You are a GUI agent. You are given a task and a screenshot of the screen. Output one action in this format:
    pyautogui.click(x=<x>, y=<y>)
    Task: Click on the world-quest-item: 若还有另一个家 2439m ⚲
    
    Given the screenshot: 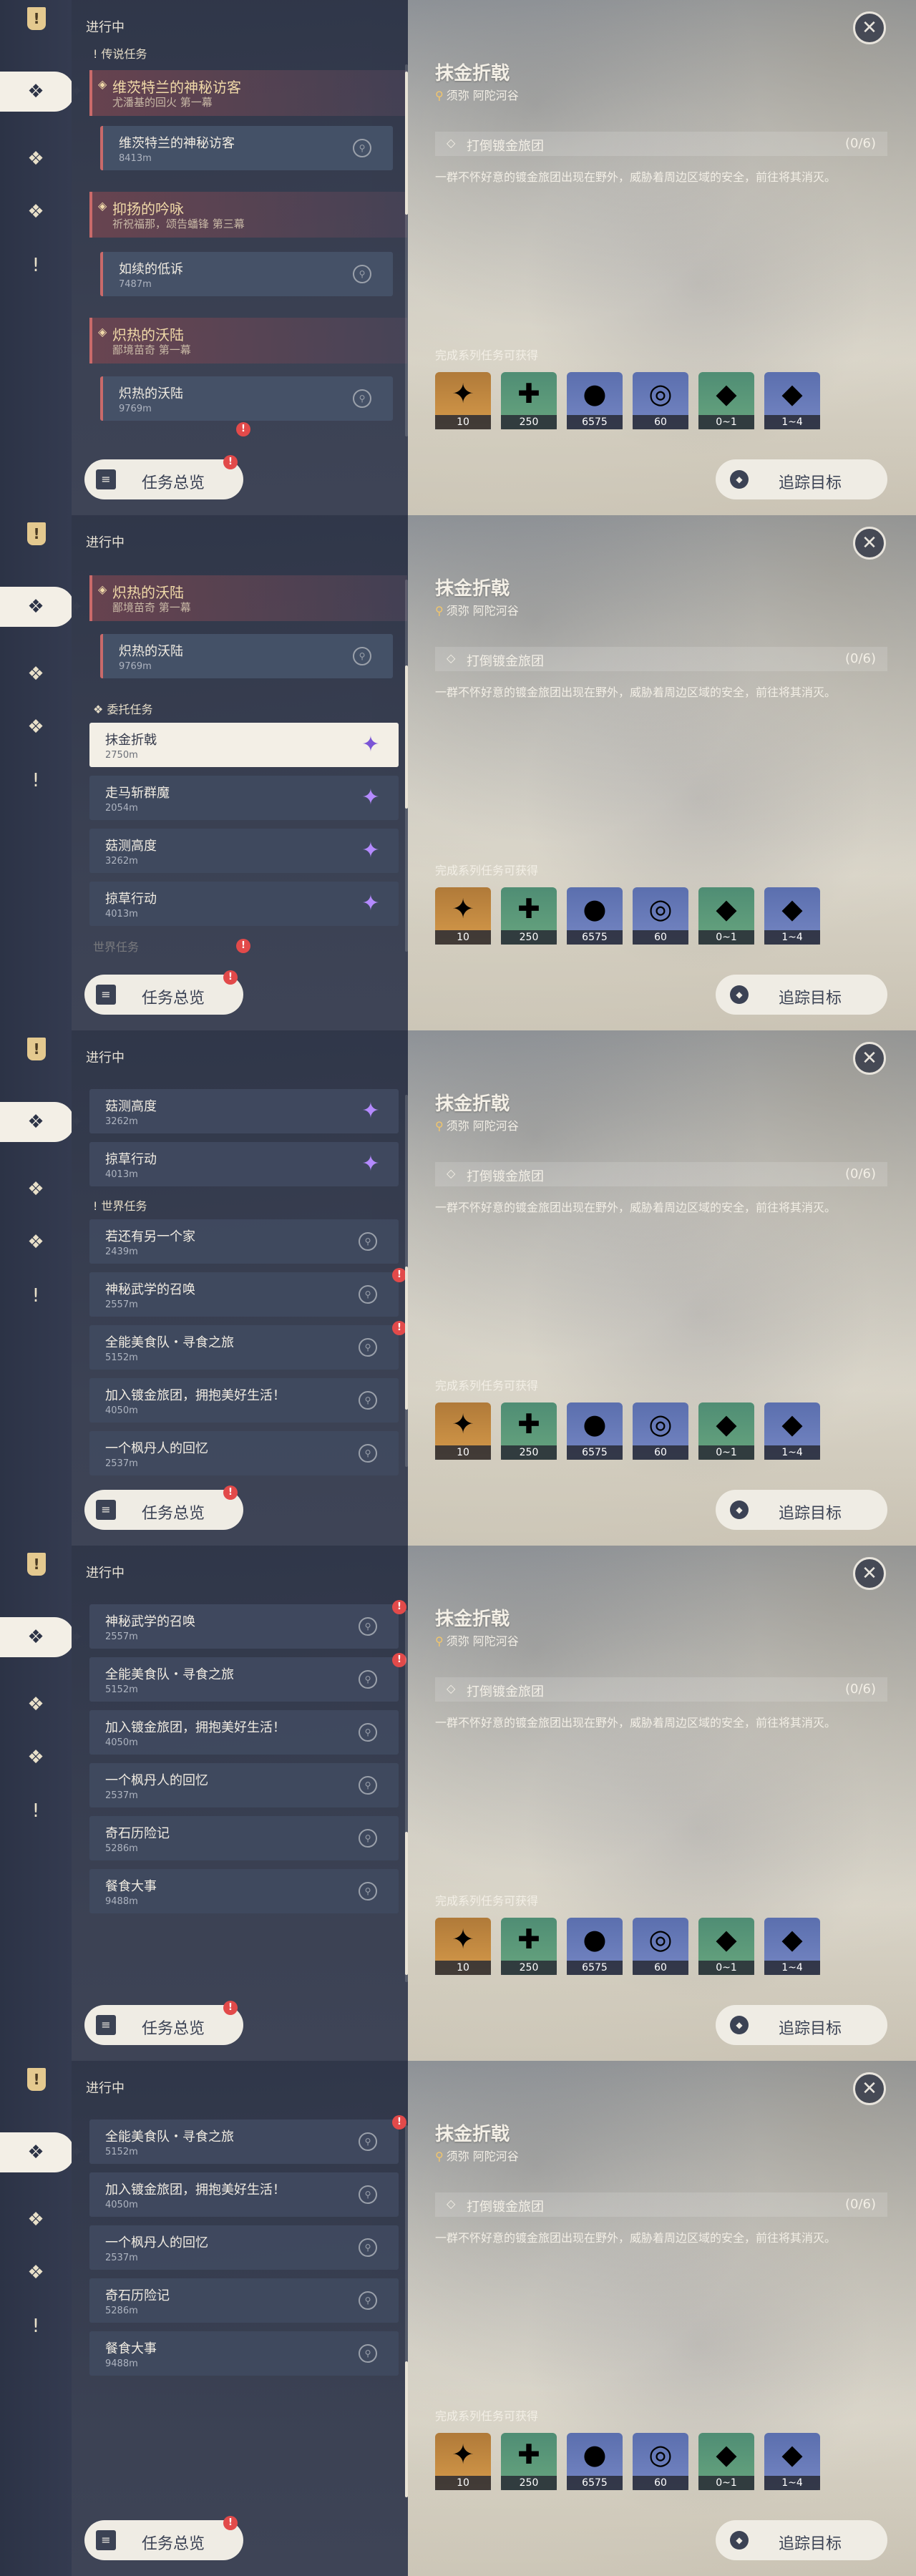 What is the action you would take?
    pyautogui.click(x=244, y=1241)
    